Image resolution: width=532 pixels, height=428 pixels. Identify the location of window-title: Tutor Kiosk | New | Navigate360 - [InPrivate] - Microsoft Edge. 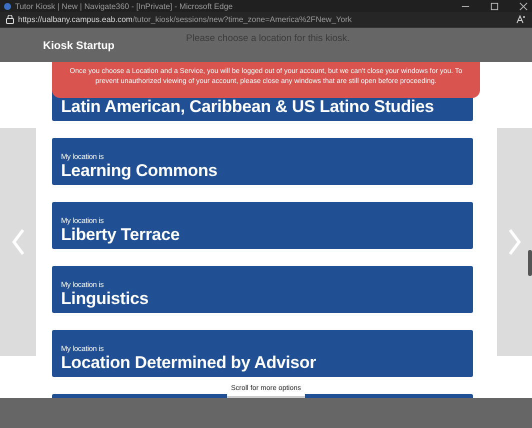
(124, 6).